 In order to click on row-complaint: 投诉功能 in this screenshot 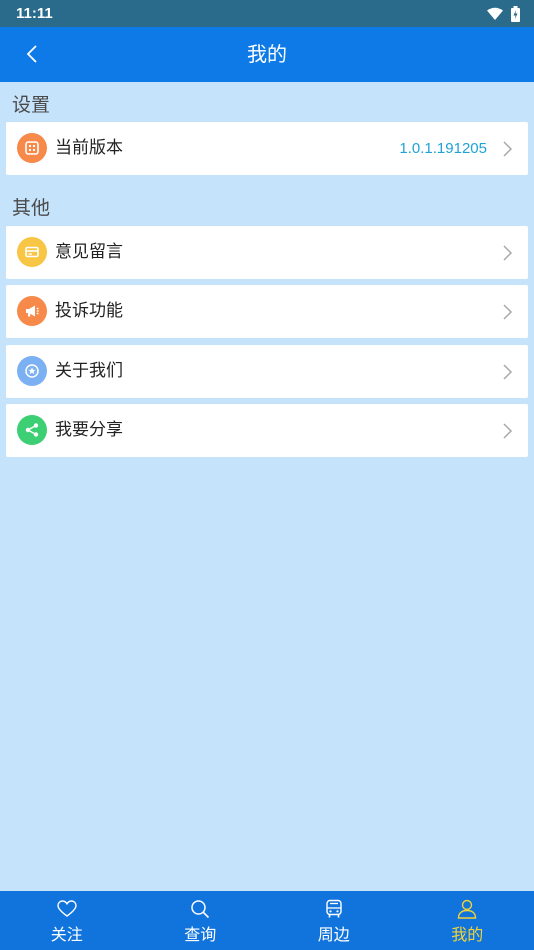, I will do `click(267, 311)`.